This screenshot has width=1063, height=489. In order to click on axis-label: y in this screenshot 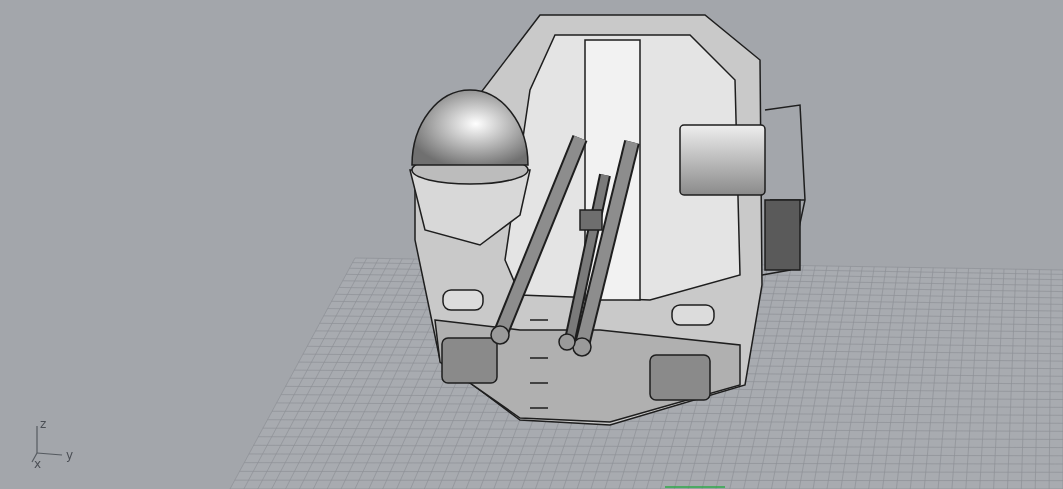, I will do `click(70, 455)`.